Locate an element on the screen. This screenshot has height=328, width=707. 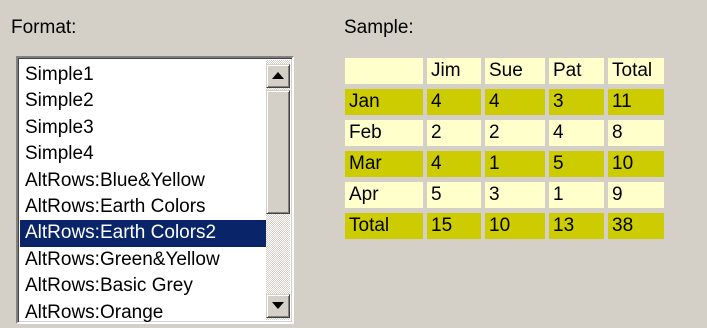
sample-cell: 15 is located at coordinates (454, 226).